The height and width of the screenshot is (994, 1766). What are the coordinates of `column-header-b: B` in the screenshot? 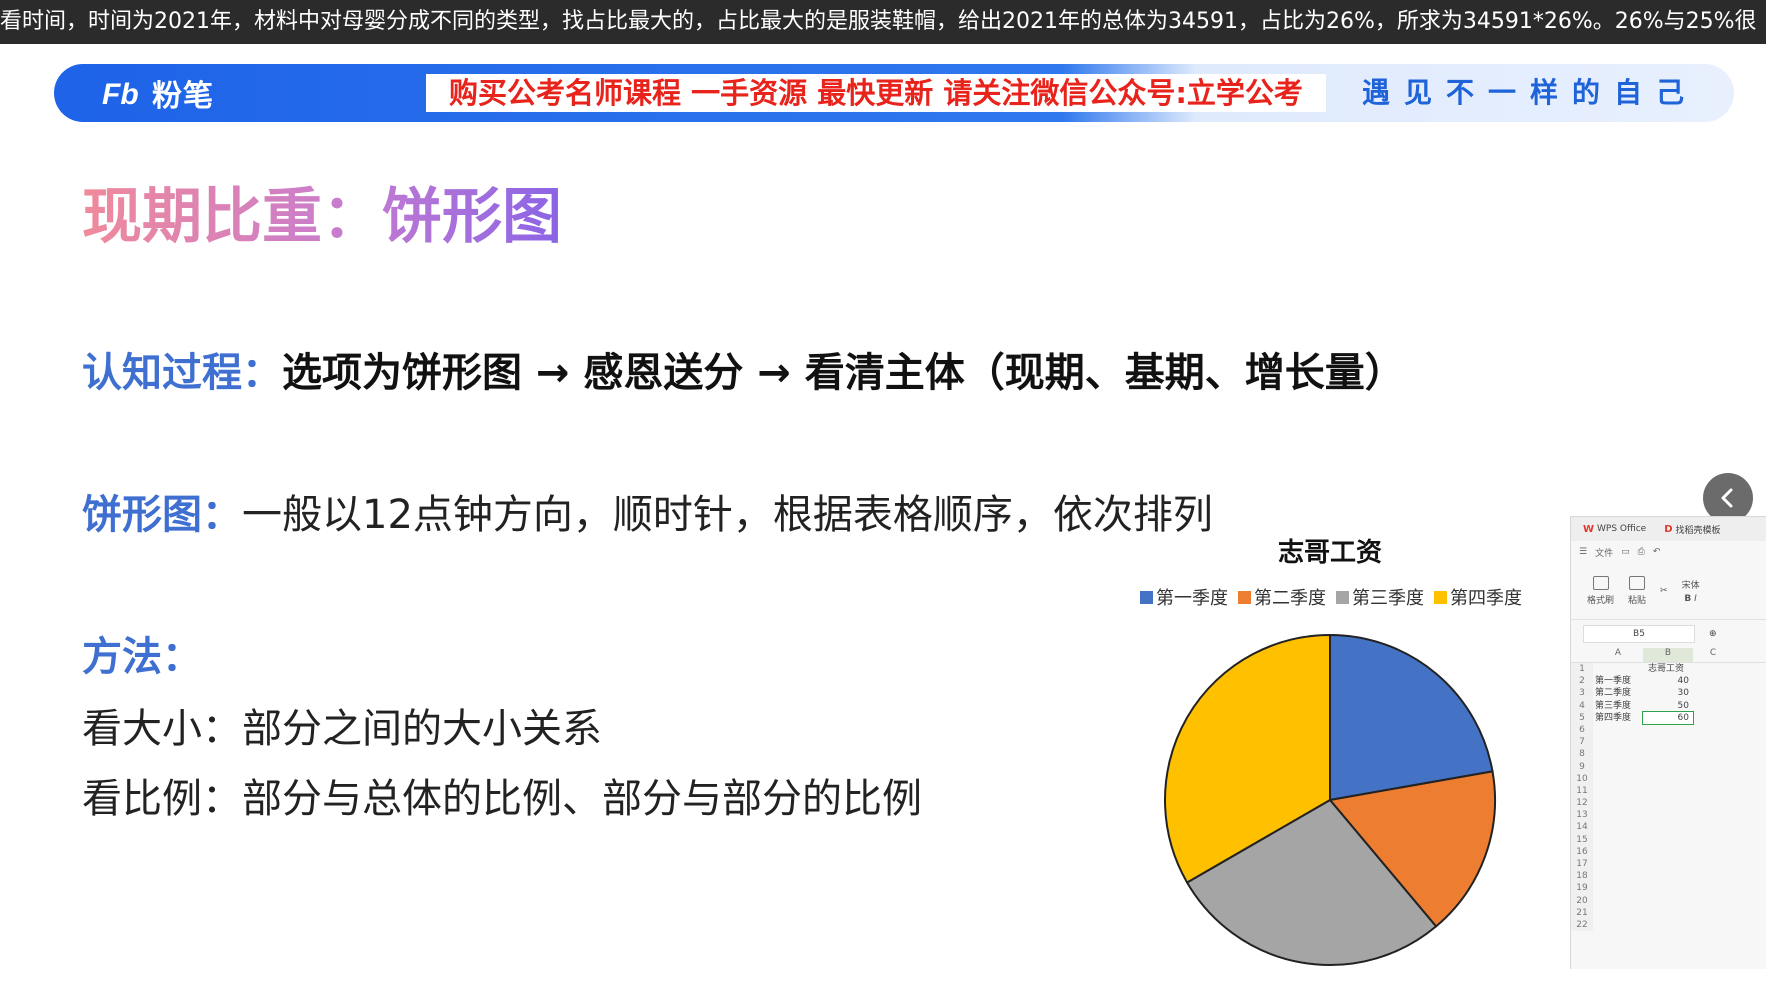 It's located at (1668, 655).